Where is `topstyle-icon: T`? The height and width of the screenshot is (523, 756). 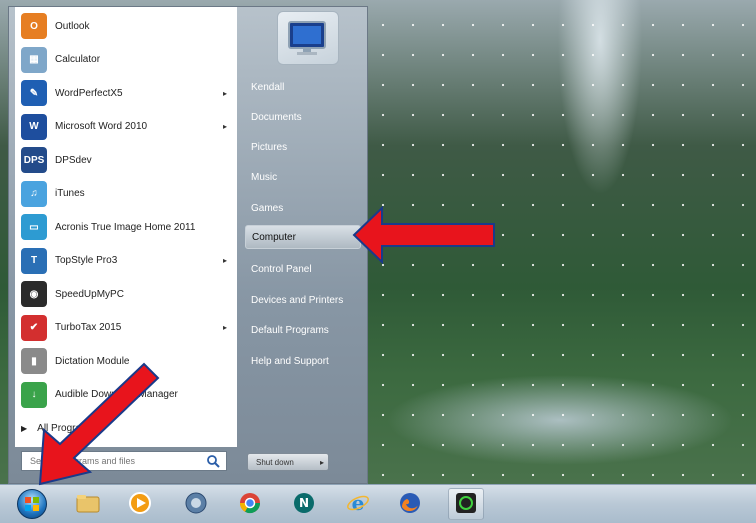
topstyle-icon: T is located at coordinates (34, 260).